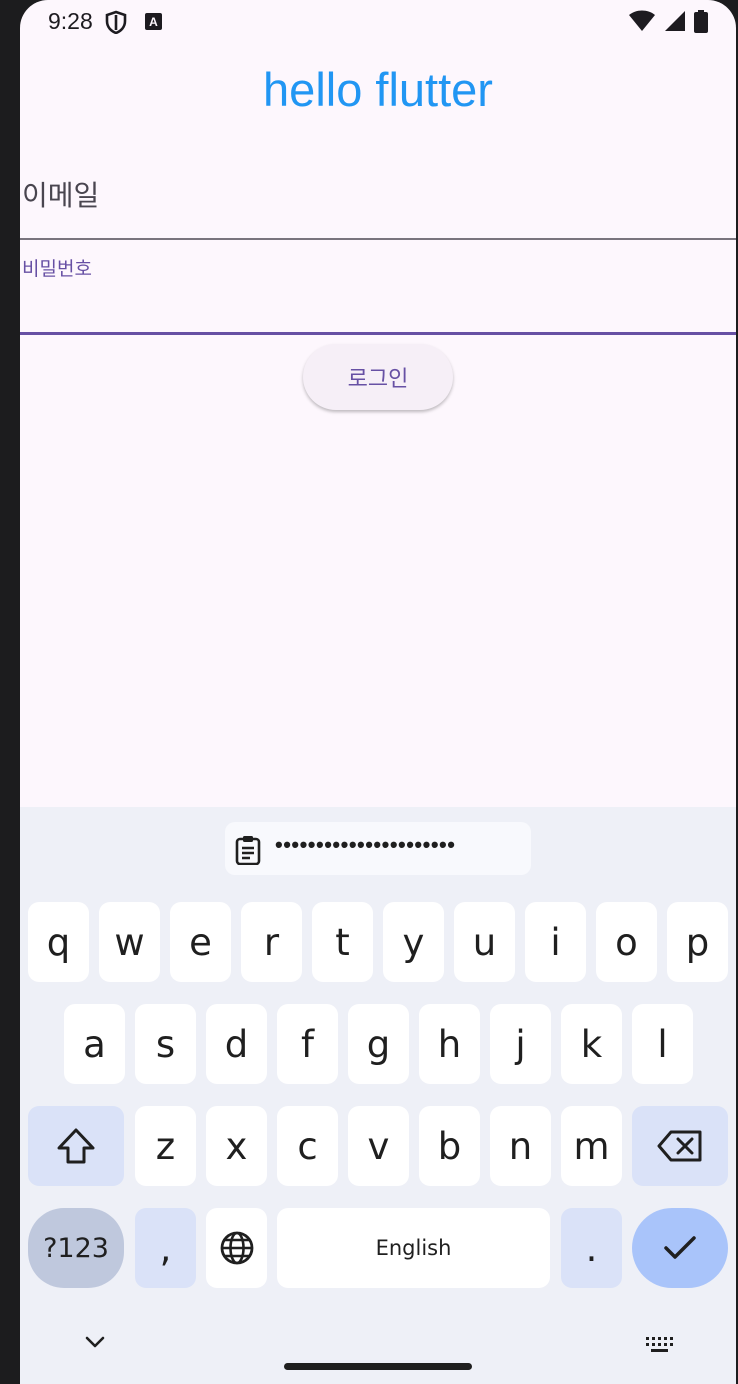  Describe the element at coordinates (236, 1044) in the screenshot. I see `key-d: d` at that location.